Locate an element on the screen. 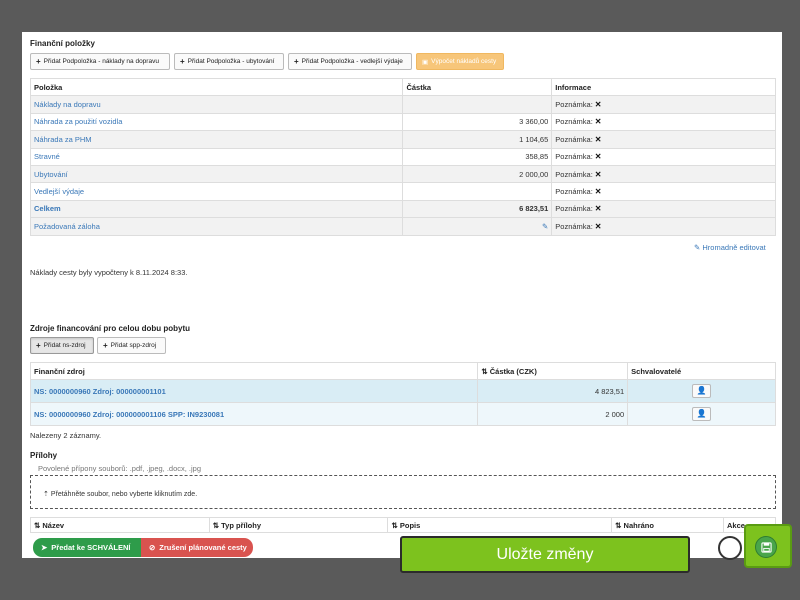 Image resolution: width=800 pixels, height=600 pixels. cost-item-name: Ubytování is located at coordinates (216, 174).